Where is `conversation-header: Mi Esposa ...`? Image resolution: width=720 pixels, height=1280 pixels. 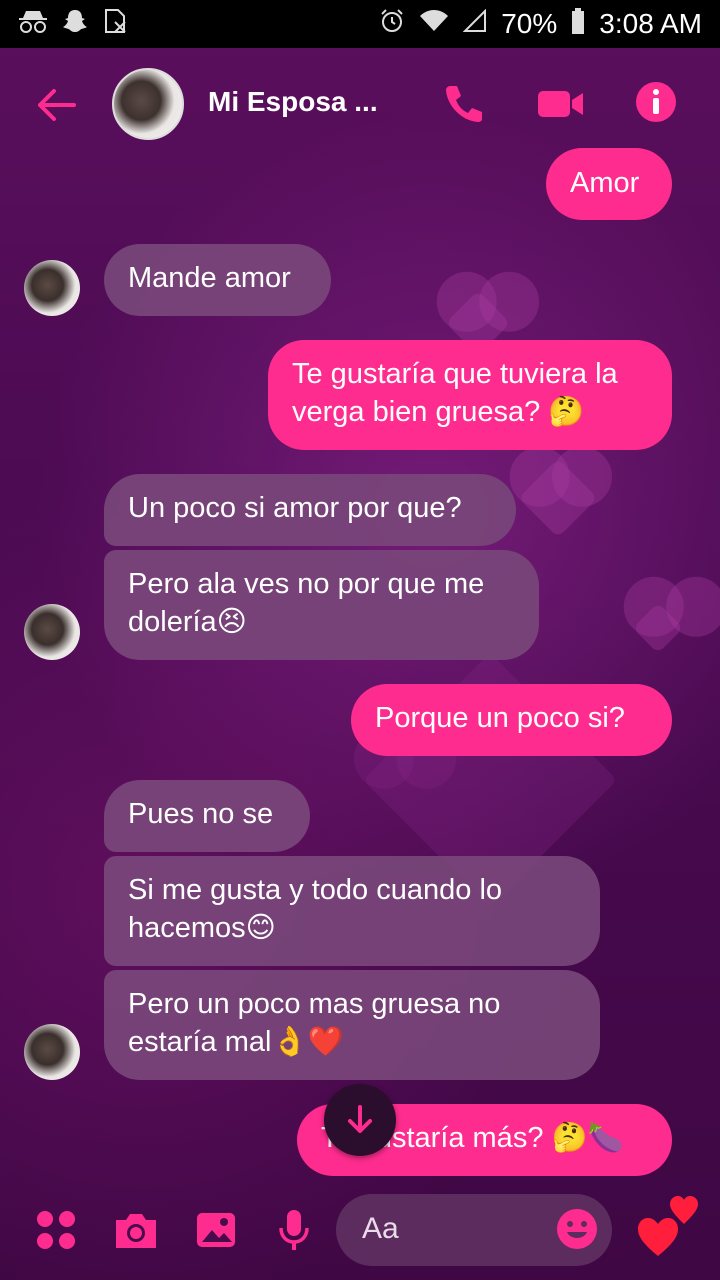
conversation-header: Mi Esposa ... is located at coordinates (360, 104).